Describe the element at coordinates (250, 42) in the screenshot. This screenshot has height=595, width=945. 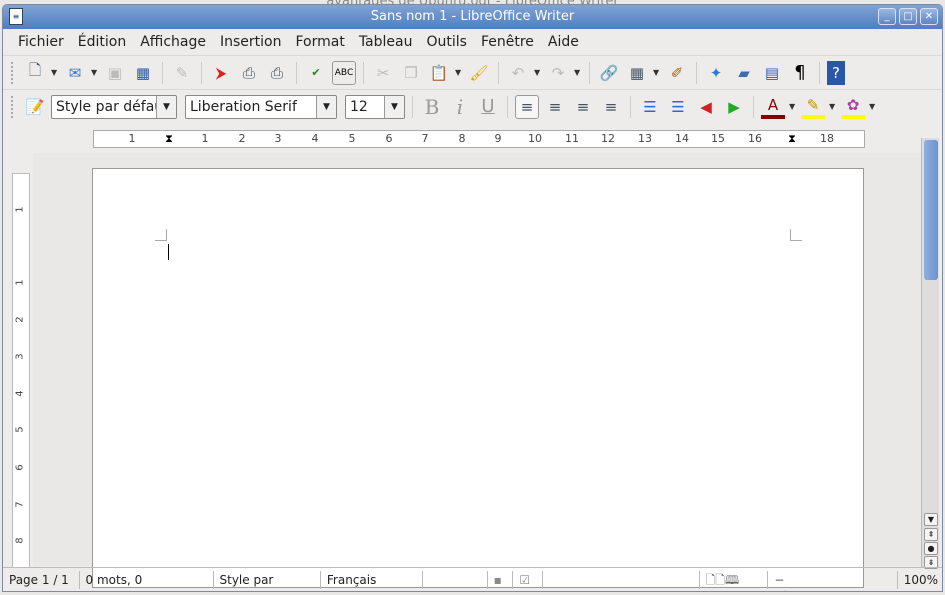
I see `menu-insertion: Insertion` at that location.